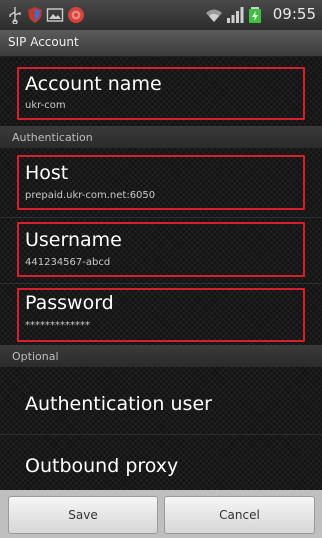 The height and width of the screenshot is (538, 322). I want to click on pref-outbound-proxy: Outbound proxy, so click(161, 462).